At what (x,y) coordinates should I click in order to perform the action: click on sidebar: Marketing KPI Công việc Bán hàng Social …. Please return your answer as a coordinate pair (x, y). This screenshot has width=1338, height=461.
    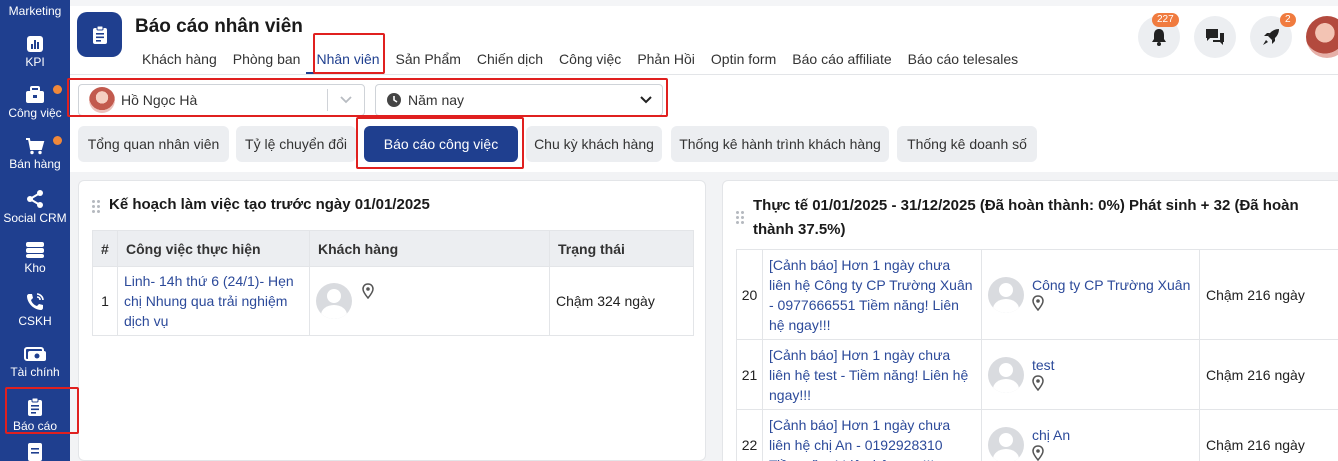
    Looking at the image, I should click on (35, 230).